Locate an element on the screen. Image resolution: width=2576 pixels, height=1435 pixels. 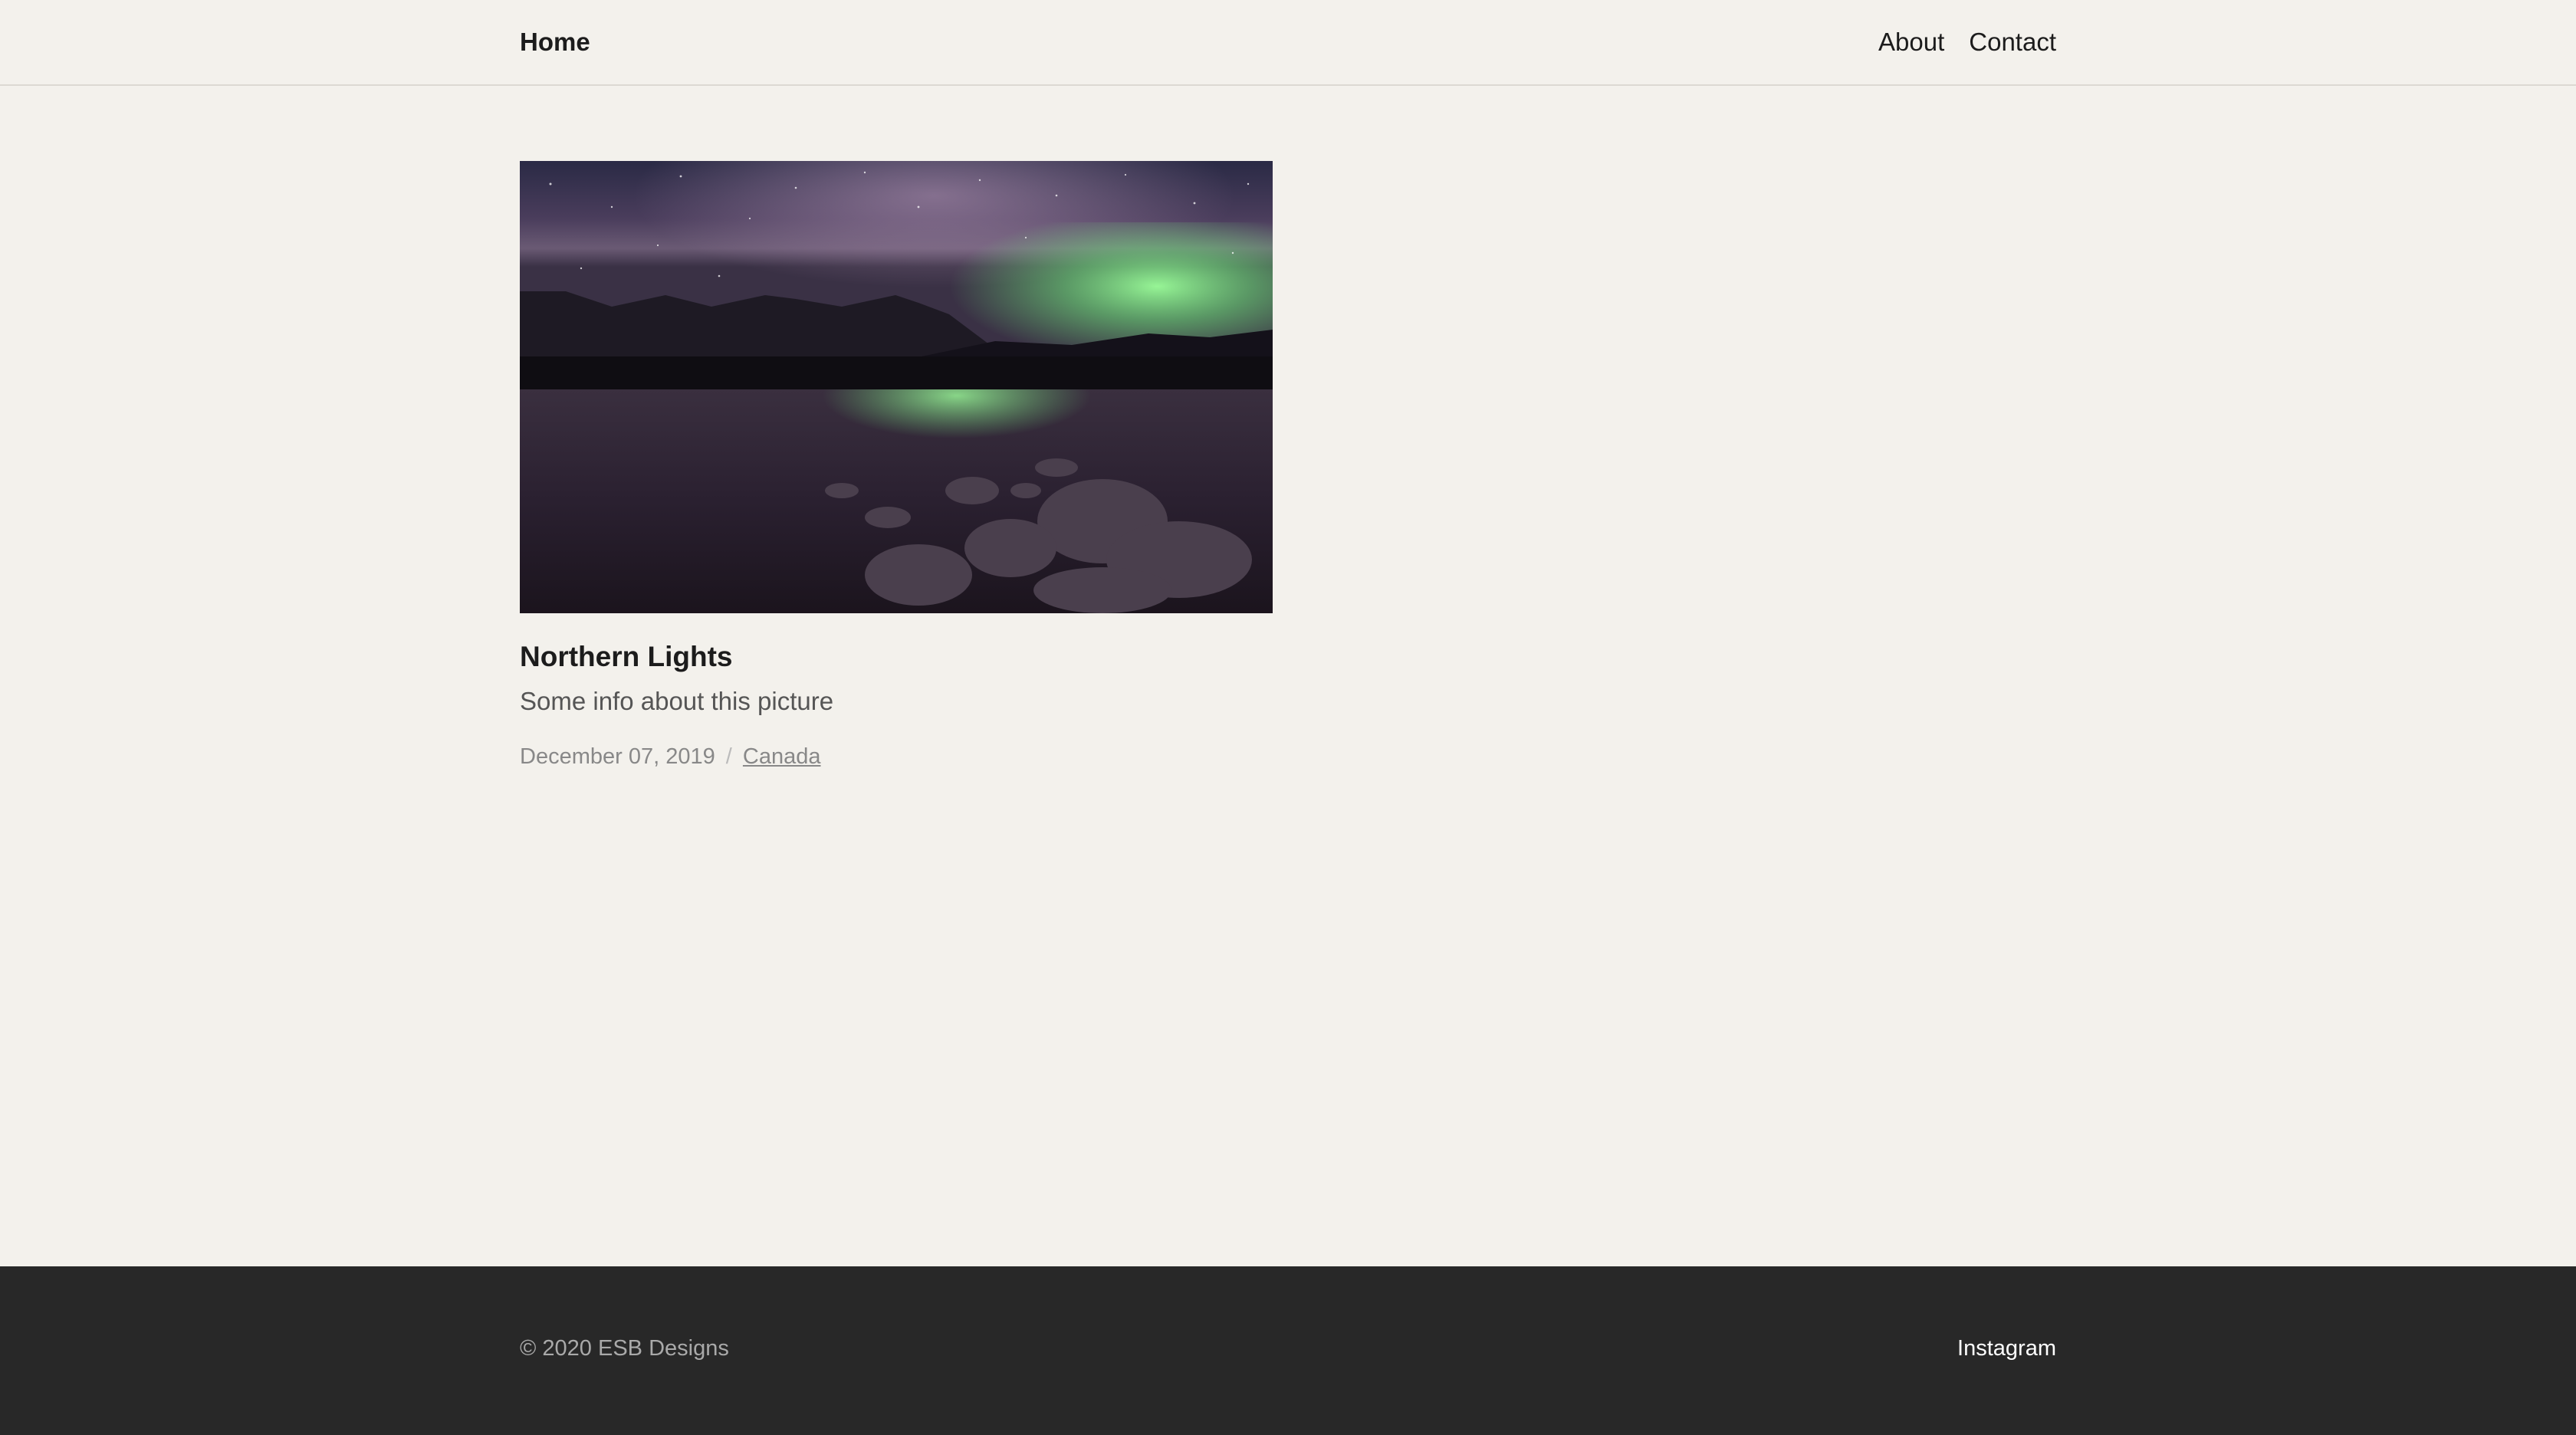
post-title: Northern Lights is located at coordinates (896, 657).